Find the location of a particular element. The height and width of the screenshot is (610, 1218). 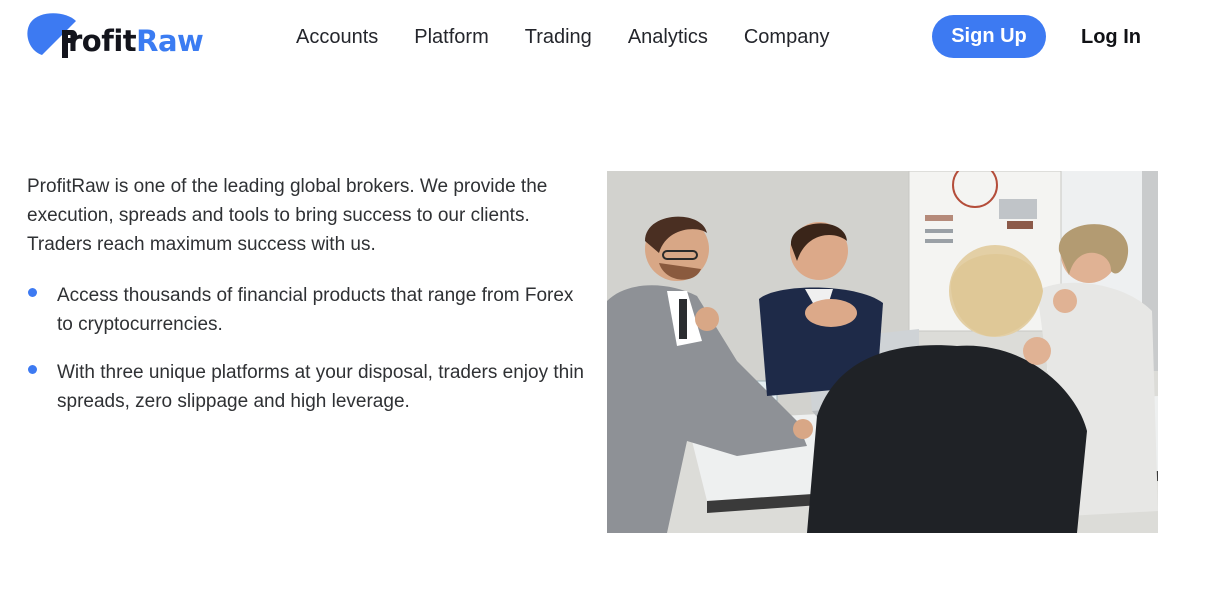

sign-up-button: Sign Up is located at coordinates (989, 36).